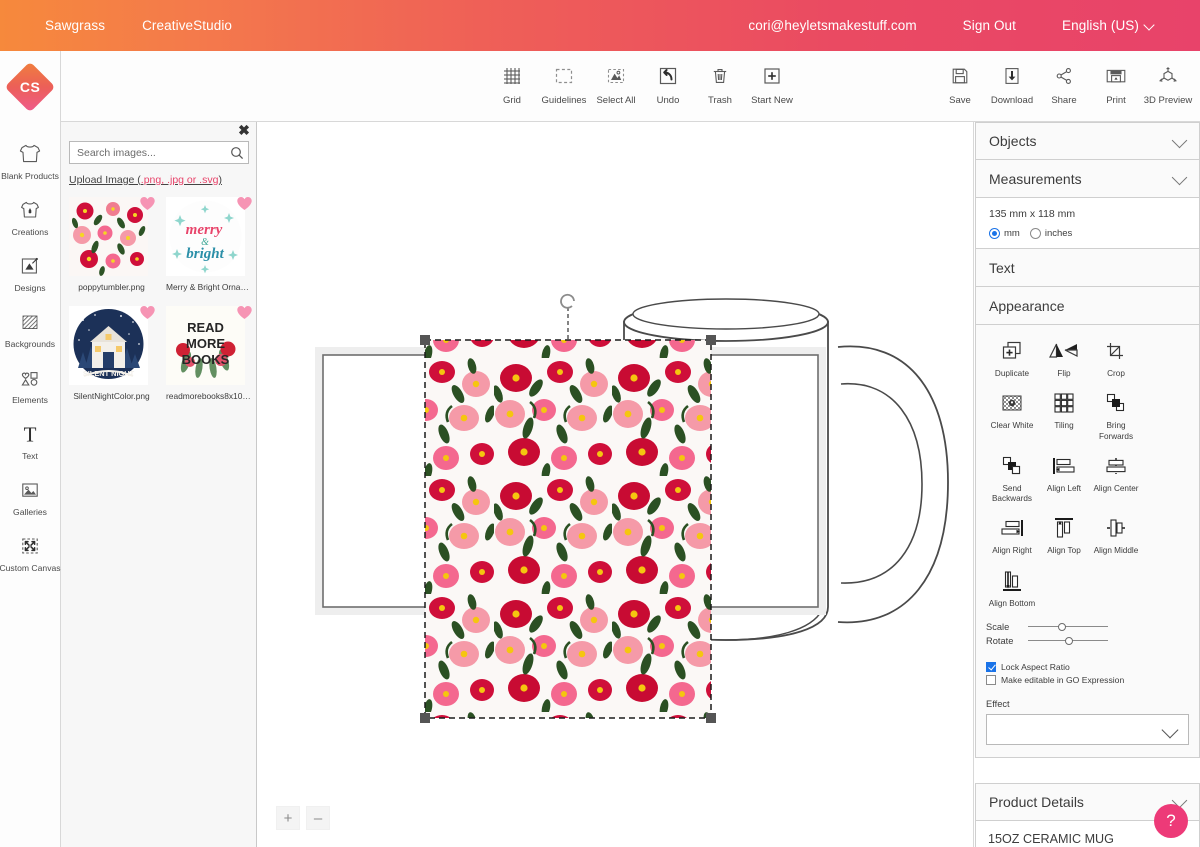 The width and height of the screenshot is (1200, 847). Describe the element at coordinates (1116, 535) in the screenshot. I see `align-middle-button: Align Middle` at that location.